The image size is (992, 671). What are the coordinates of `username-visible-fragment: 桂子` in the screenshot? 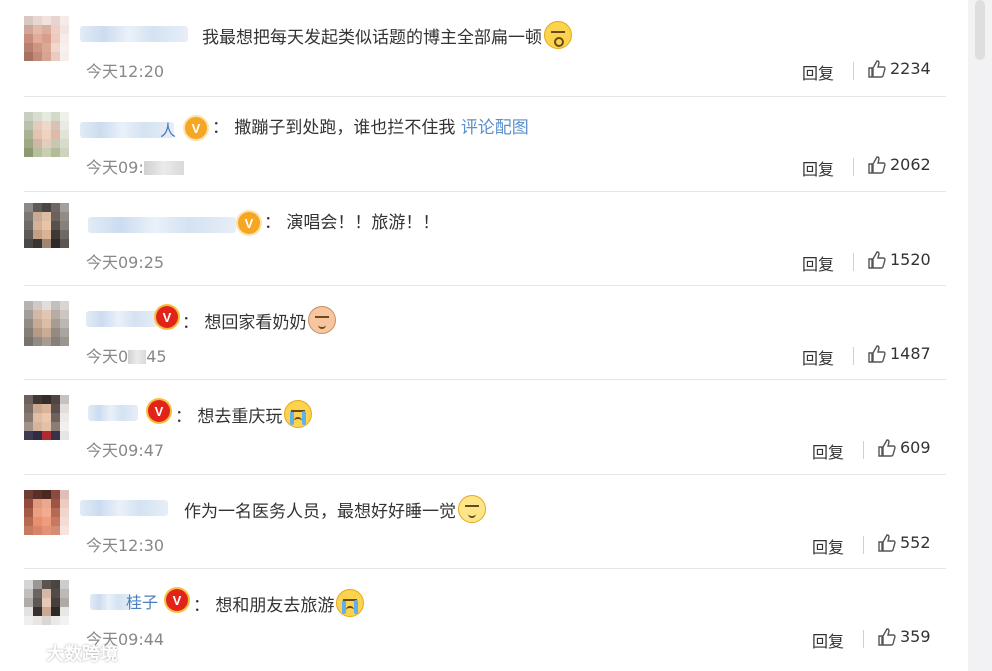 It's located at (142, 601).